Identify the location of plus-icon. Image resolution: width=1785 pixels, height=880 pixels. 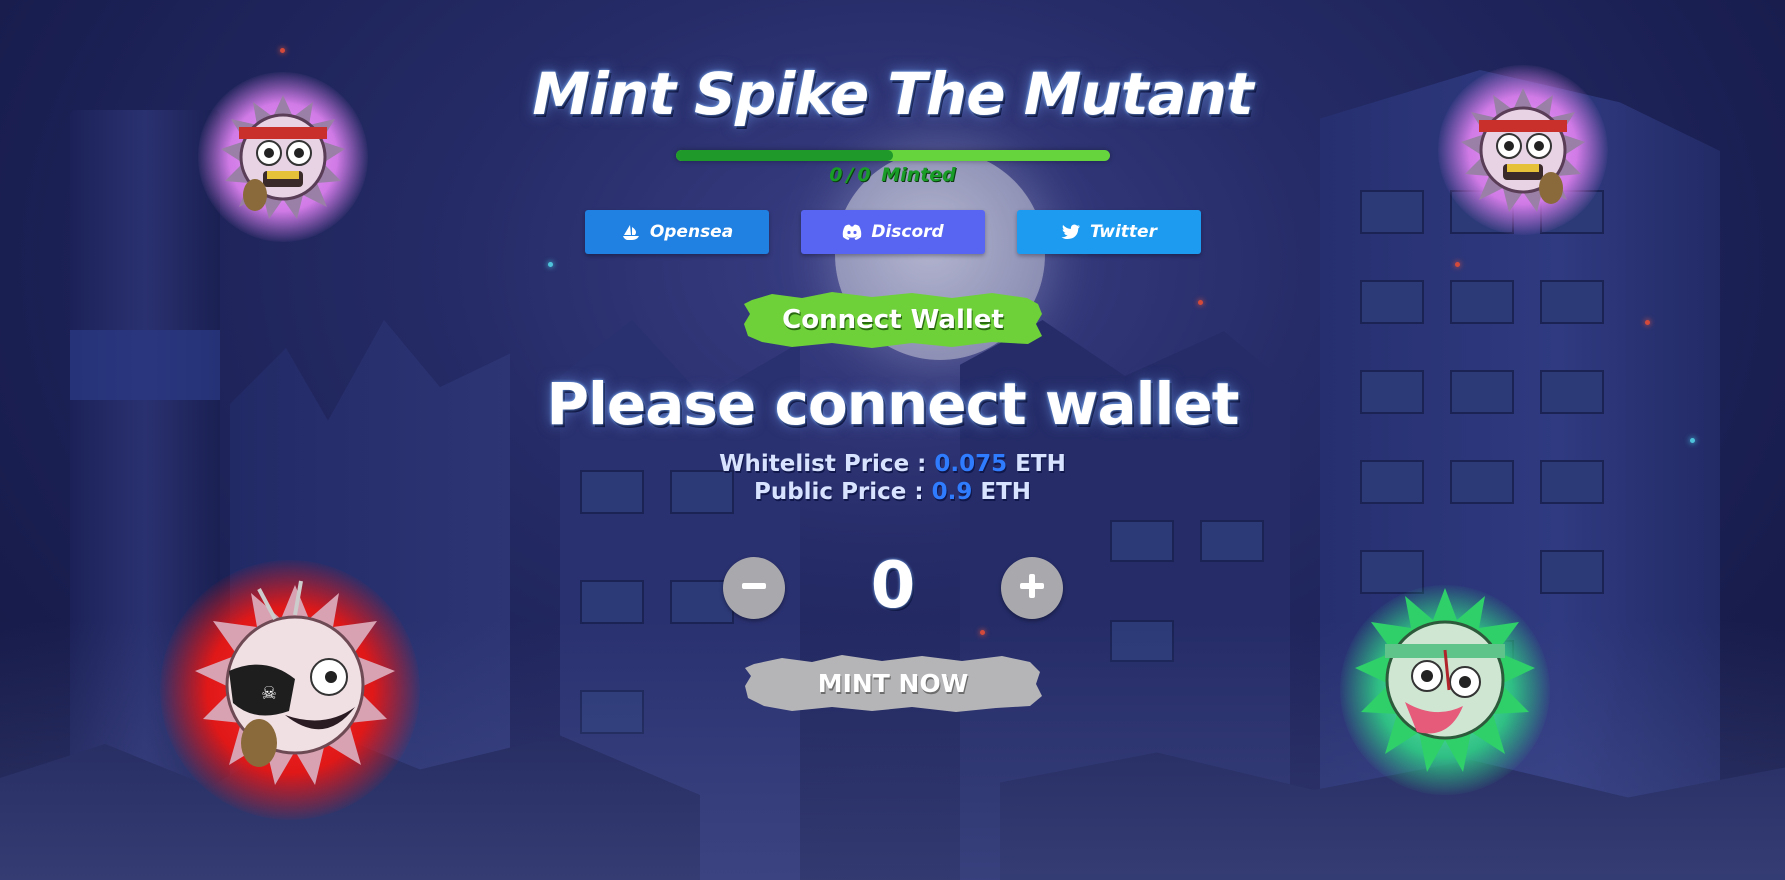
(1032, 588).